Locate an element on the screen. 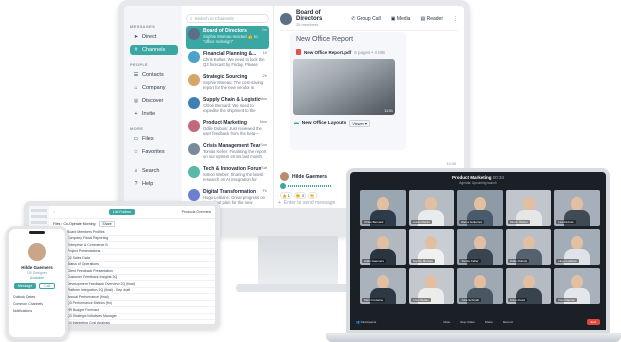  video-tile: Léa Dubois is located at coordinates (577, 208).